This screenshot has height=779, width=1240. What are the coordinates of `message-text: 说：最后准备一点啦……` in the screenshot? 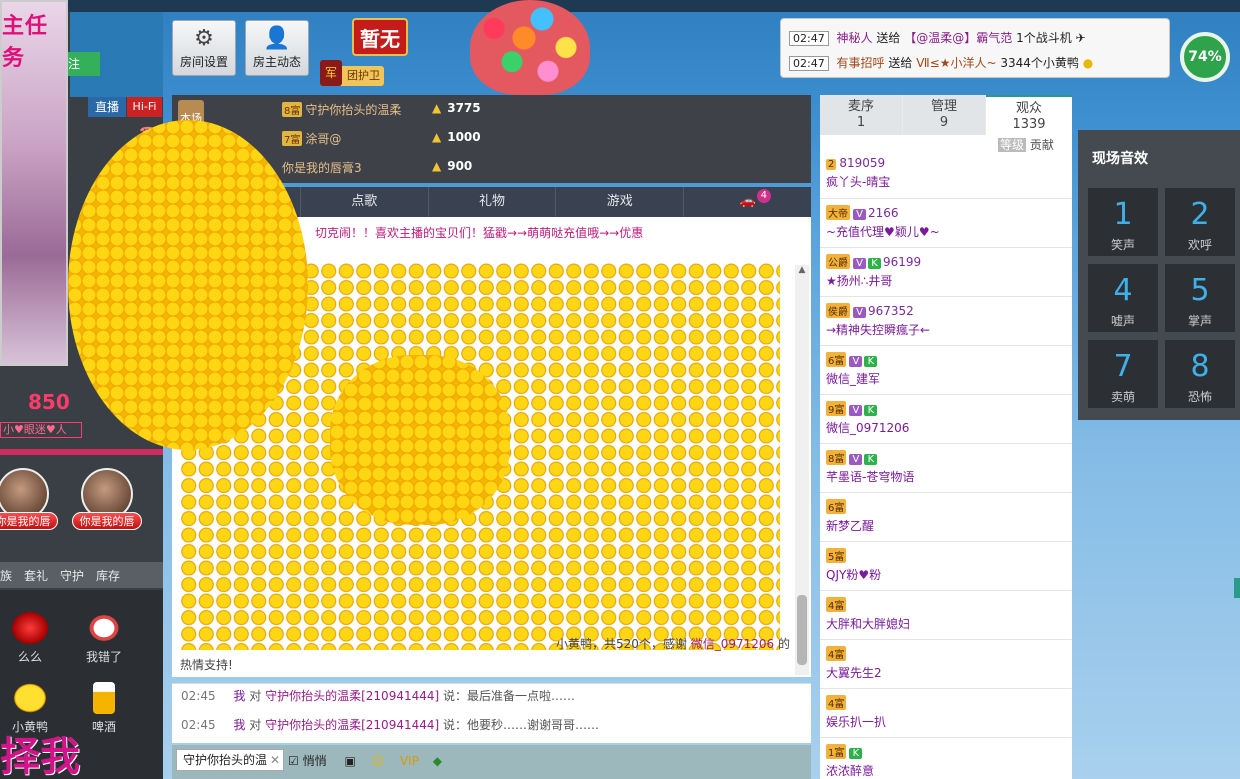 It's located at (509, 696).